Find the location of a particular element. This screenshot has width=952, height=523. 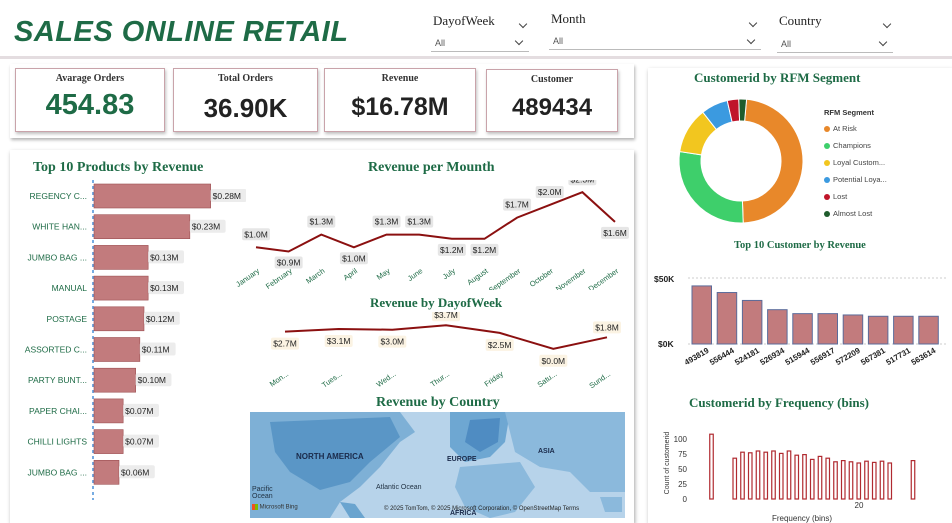

data-label: $0.11M is located at coordinates (156, 350).